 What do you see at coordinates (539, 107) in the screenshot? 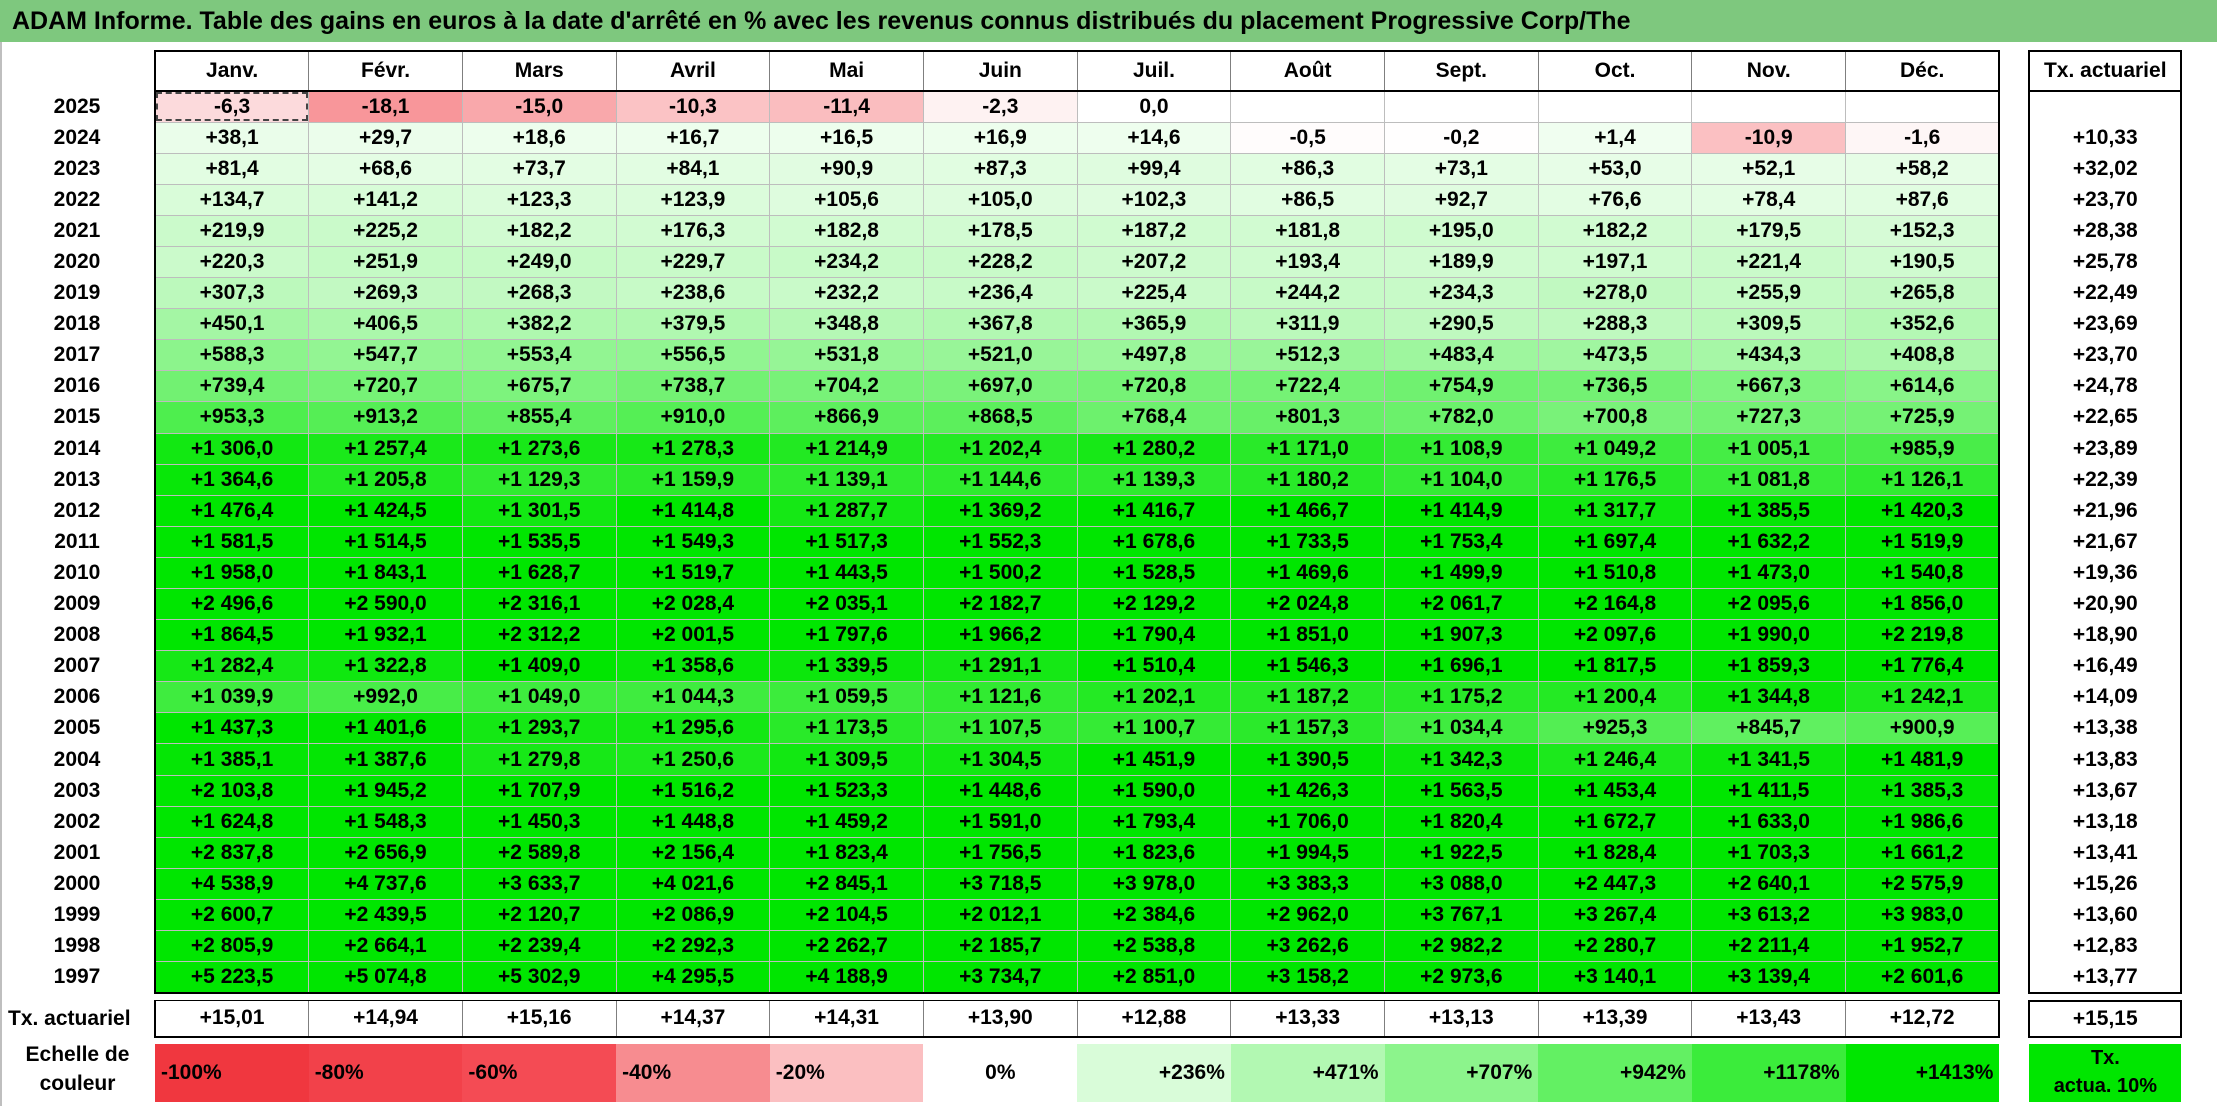
I see `gain-cell: -15,0` at bounding box center [539, 107].